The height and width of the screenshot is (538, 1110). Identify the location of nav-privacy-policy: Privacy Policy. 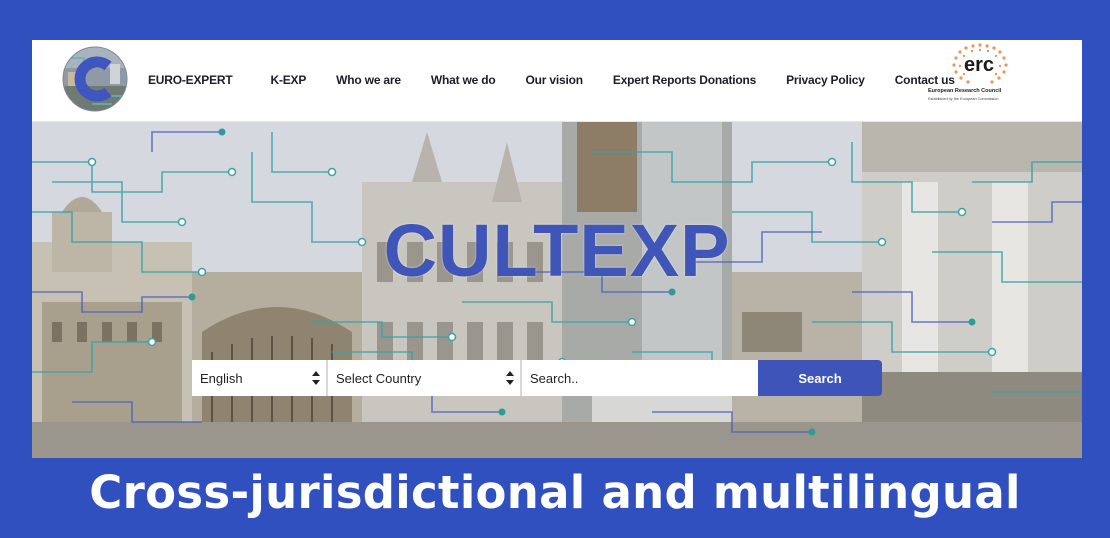
(825, 80).